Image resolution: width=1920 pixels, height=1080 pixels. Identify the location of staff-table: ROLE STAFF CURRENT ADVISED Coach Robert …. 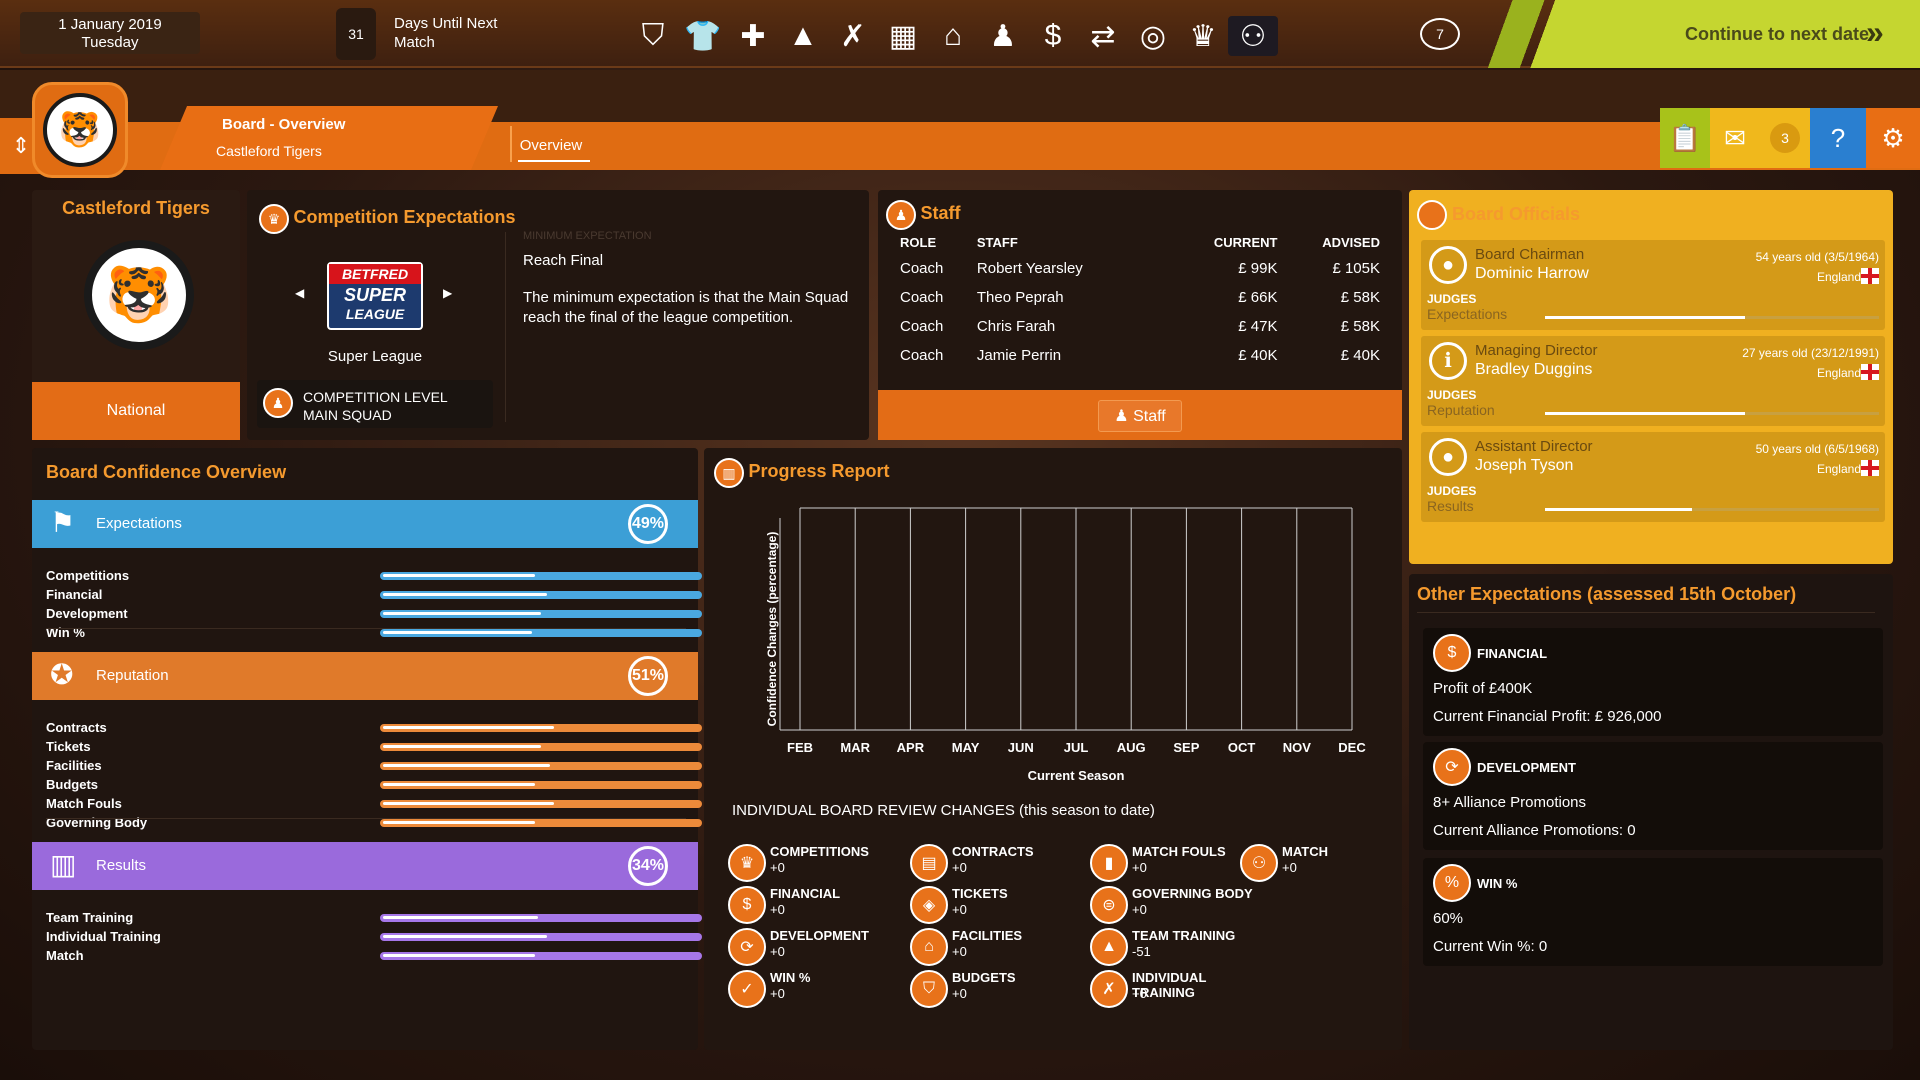
(1140, 300).